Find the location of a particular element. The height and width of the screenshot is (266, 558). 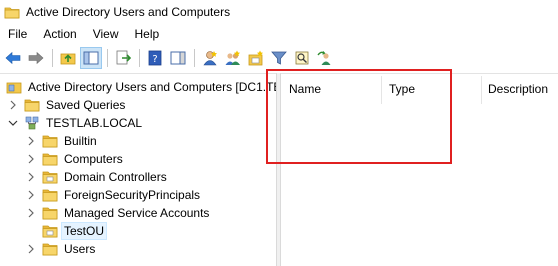

toolbar: ? is located at coordinates (279, 58).